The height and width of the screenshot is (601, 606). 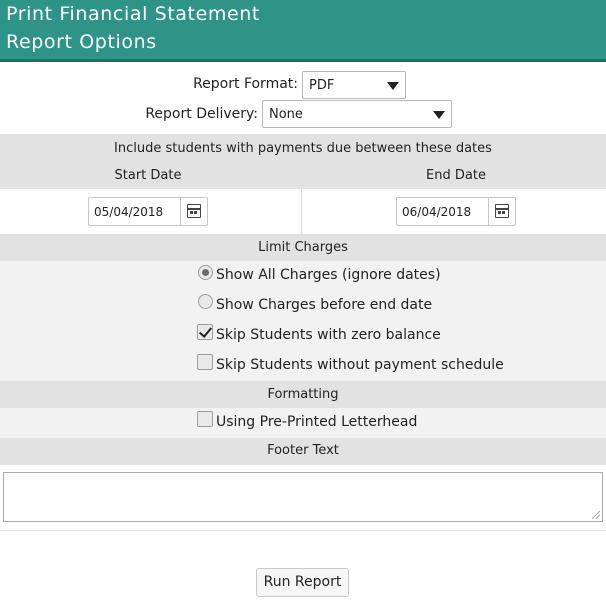 What do you see at coordinates (245, 84) in the screenshot?
I see `report-format-label: Report Format:` at bounding box center [245, 84].